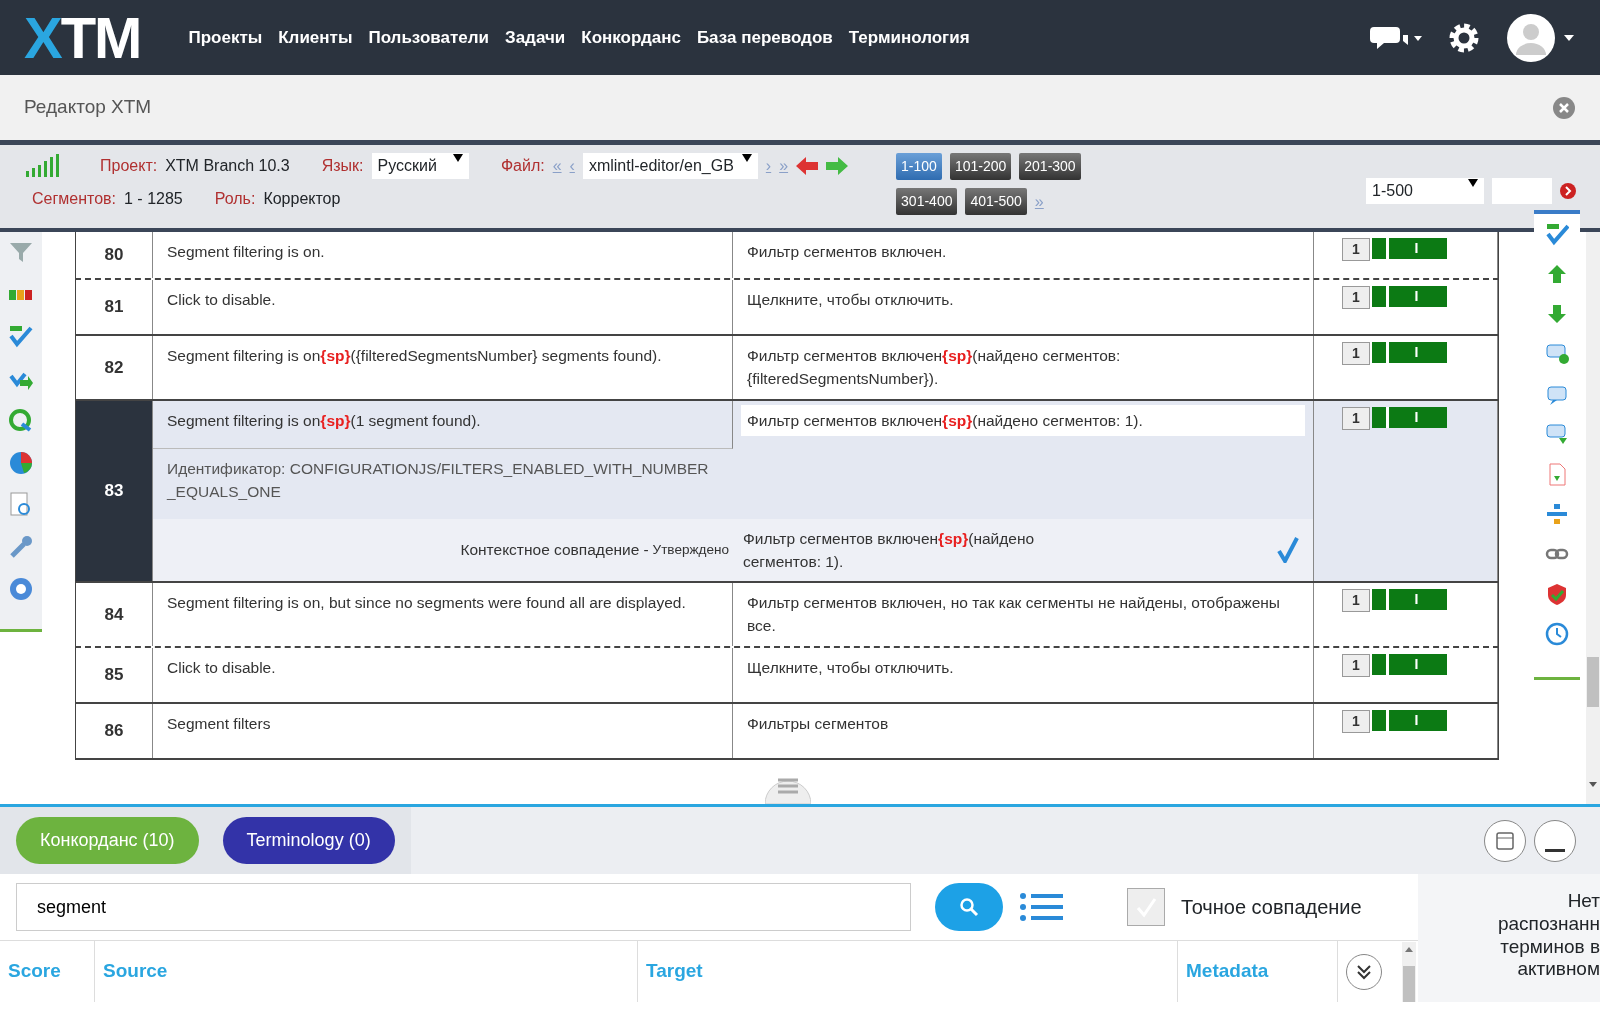  What do you see at coordinates (443, 255) in the screenshot?
I see `source-text: Segment filtering is on.` at bounding box center [443, 255].